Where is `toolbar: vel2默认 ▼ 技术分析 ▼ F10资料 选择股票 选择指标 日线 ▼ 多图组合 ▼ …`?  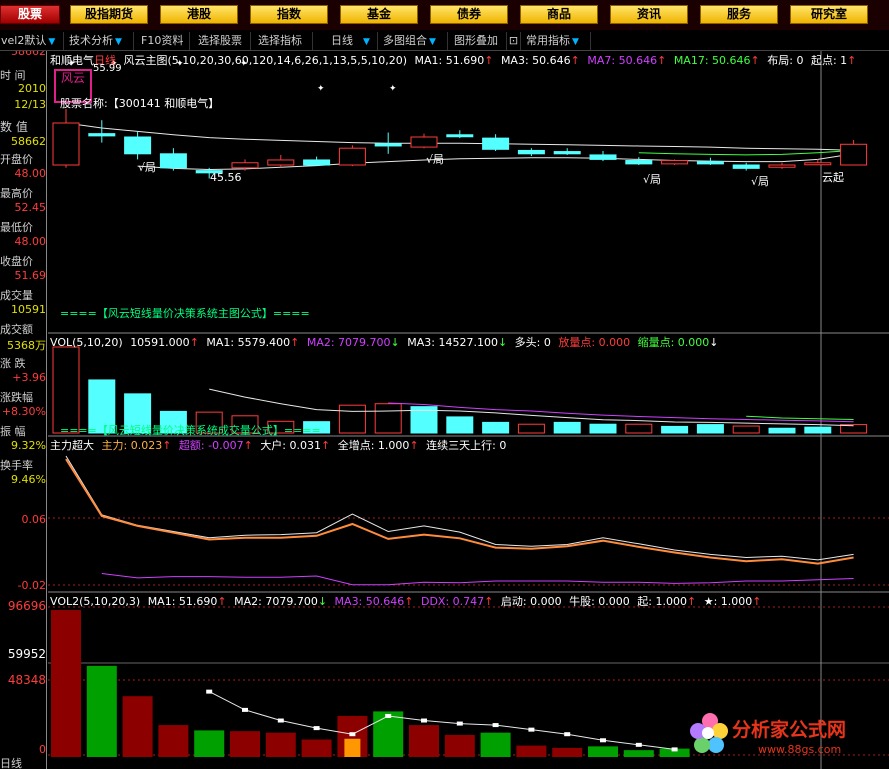
toolbar: vel2默认 ▼ 技术分析 ▼ F10资料 选择股票 选择指标 日线 ▼ 多图组合 ▼ … is located at coordinates (444, 41).